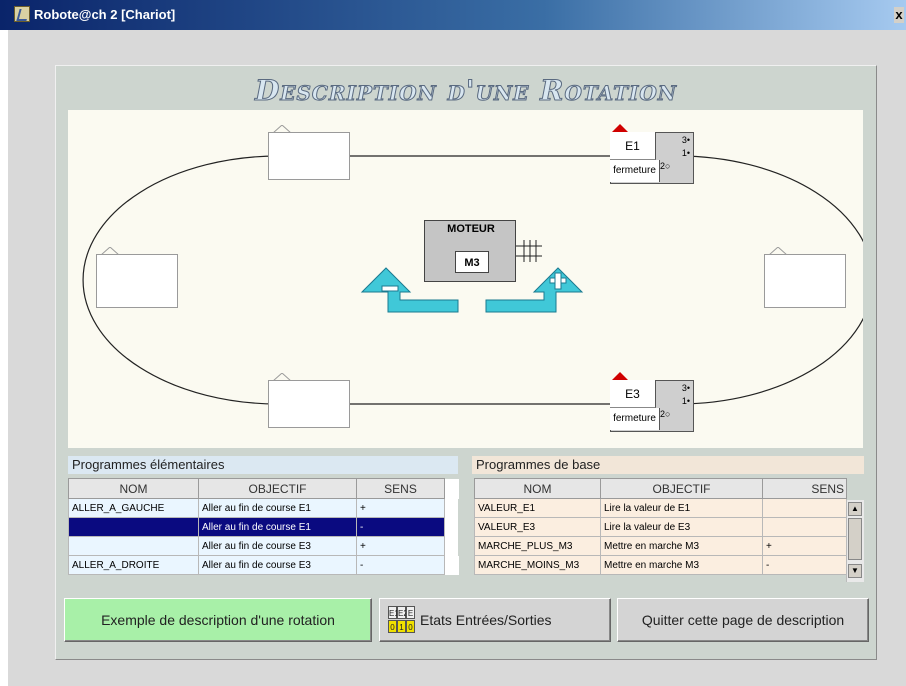  I want to click on elementary-programs-header: Programmes élémentaires, so click(263, 465).